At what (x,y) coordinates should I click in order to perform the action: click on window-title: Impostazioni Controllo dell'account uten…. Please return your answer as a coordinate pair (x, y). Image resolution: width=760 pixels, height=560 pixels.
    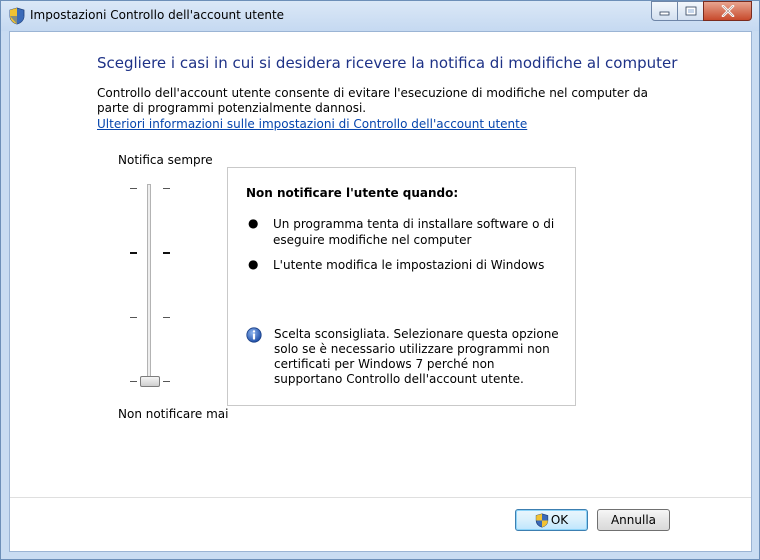
    Looking at the image, I should click on (157, 15).